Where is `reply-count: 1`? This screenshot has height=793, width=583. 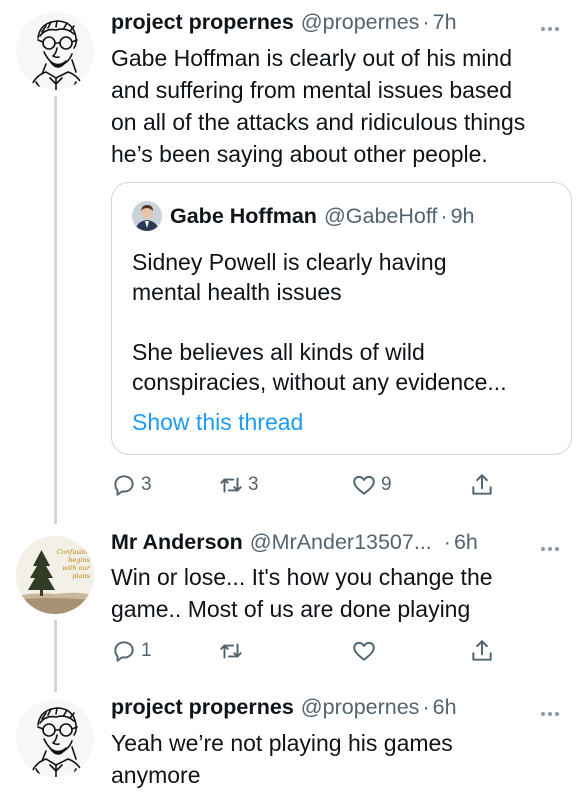
reply-count: 1 is located at coordinates (146, 650).